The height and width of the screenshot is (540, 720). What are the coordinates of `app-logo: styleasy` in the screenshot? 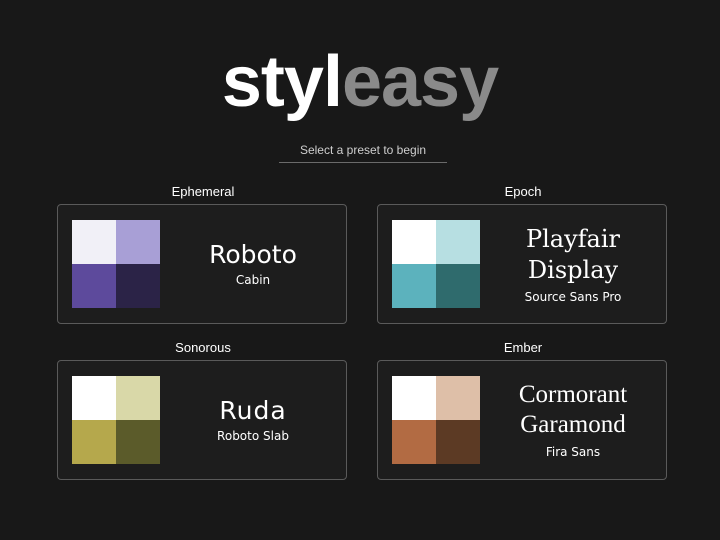 It's located at (360, 82).